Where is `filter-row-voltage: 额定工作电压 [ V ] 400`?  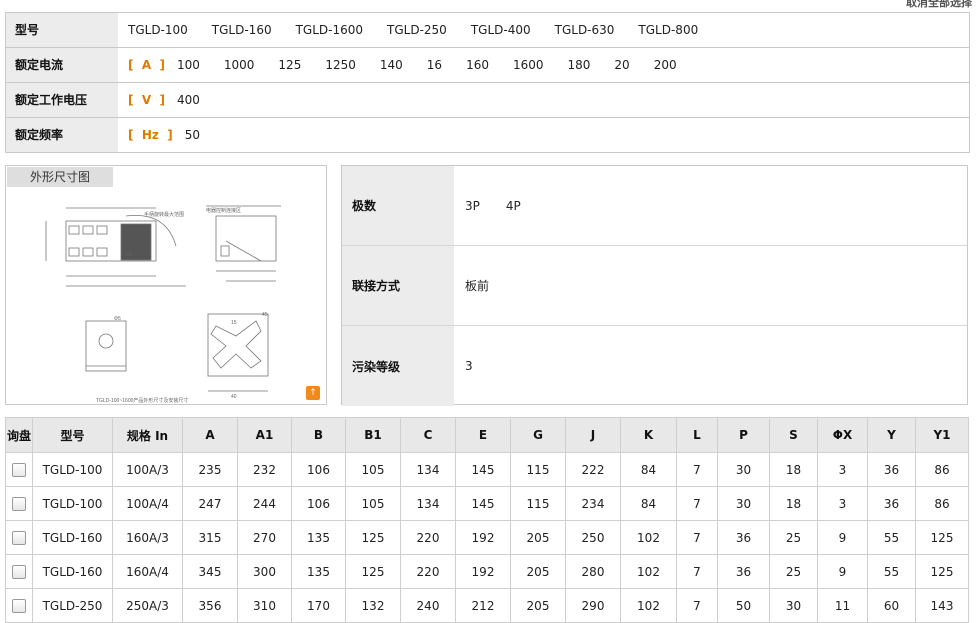 filter-row-voltage: 额定工作电压 [ V ] 400 is located at coordinates (487, 100).